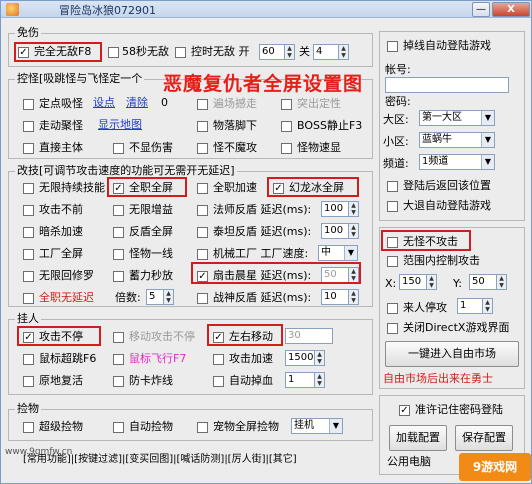 The height and width of the screenshot is (484, 532). What do you see at coordinates (470, 306) in the screenshot?
I see `visitor-input: 1` at bounding box center [470, 306].